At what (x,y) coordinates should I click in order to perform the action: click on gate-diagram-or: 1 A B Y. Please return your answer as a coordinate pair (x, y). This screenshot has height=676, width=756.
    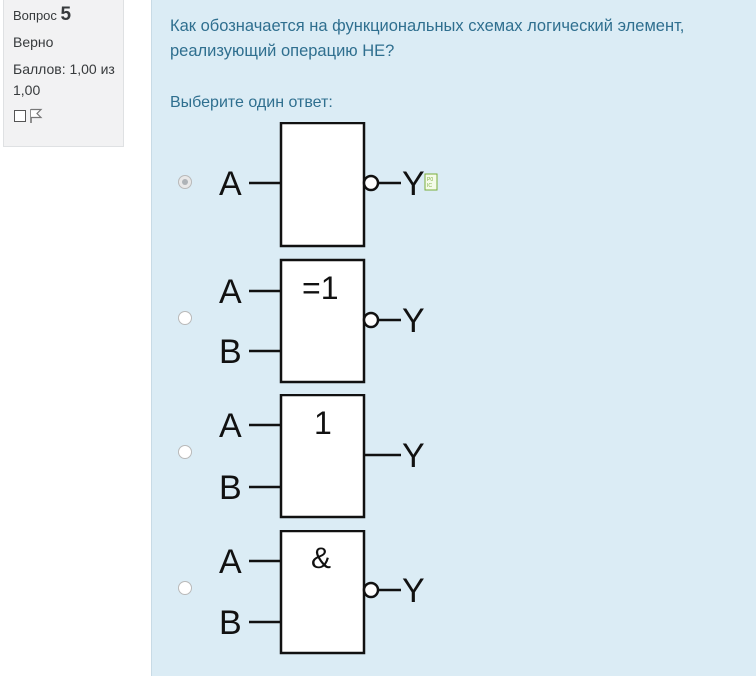
    Looking at the image, I should click on (322, 456).